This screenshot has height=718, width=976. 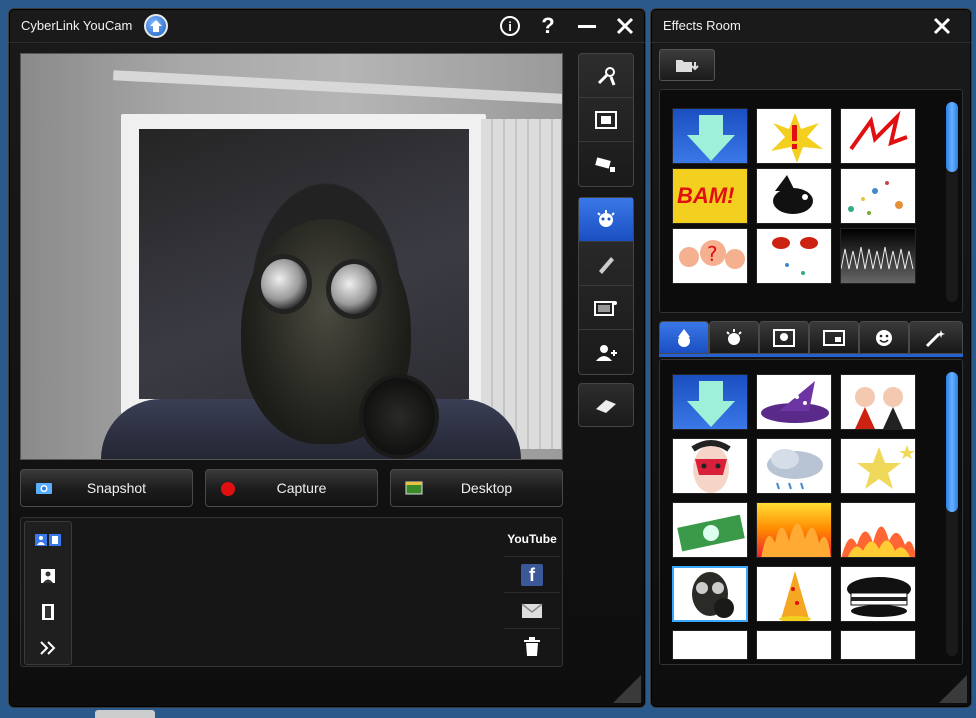 What do you see at coordinates (587, 26) in the screenshot?
I see `minimize-icon` at bounding box center [587, 26].